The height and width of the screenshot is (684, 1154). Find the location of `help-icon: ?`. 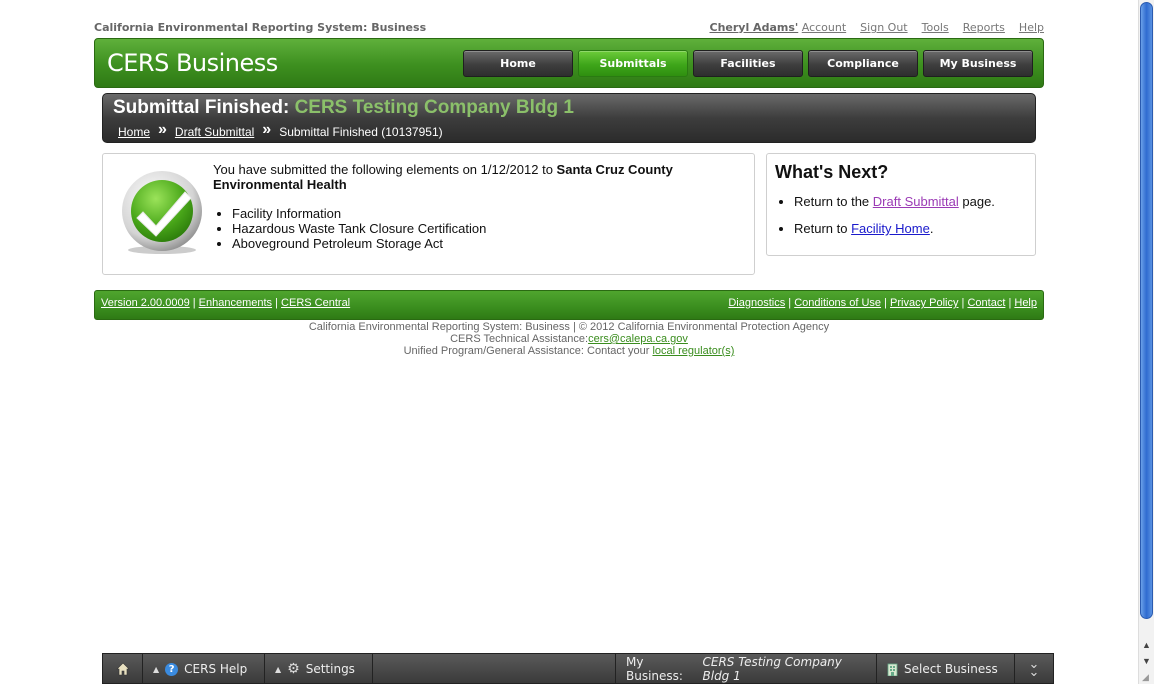

help-icon: ? is located at coordinates (172, 669).